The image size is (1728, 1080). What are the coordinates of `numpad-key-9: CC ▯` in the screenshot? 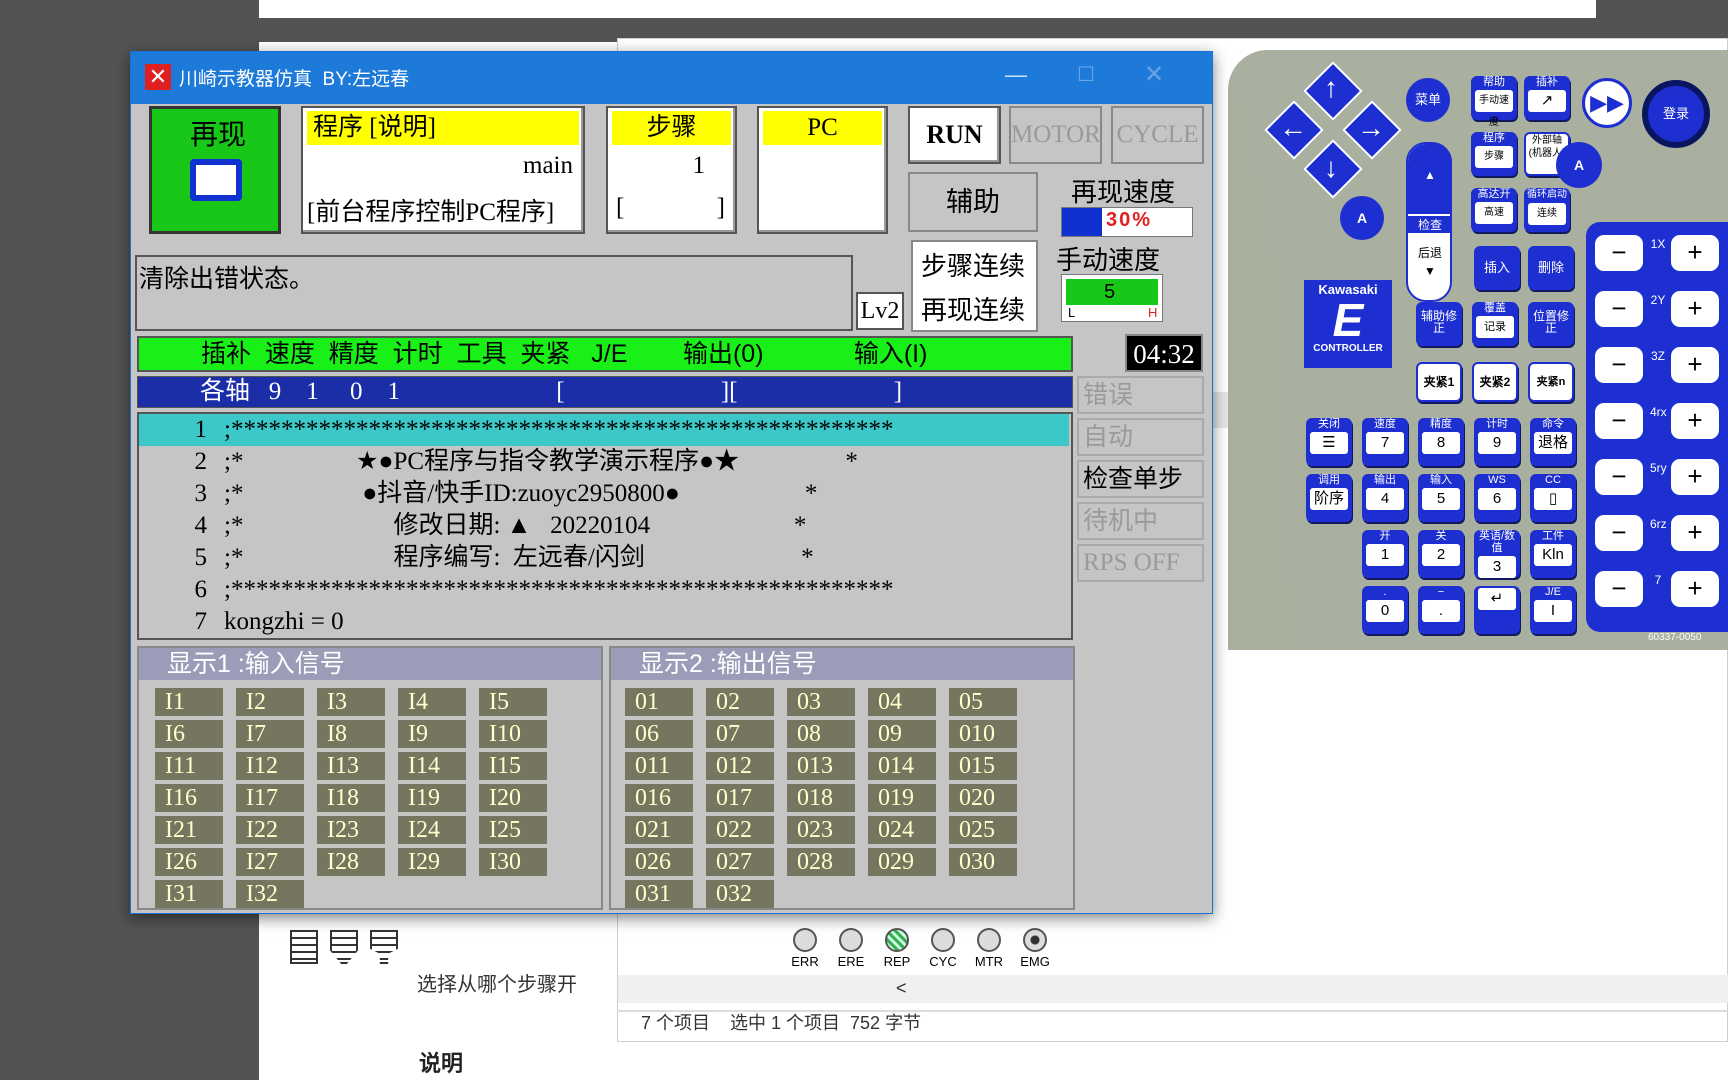 It's located at (1553, 498).